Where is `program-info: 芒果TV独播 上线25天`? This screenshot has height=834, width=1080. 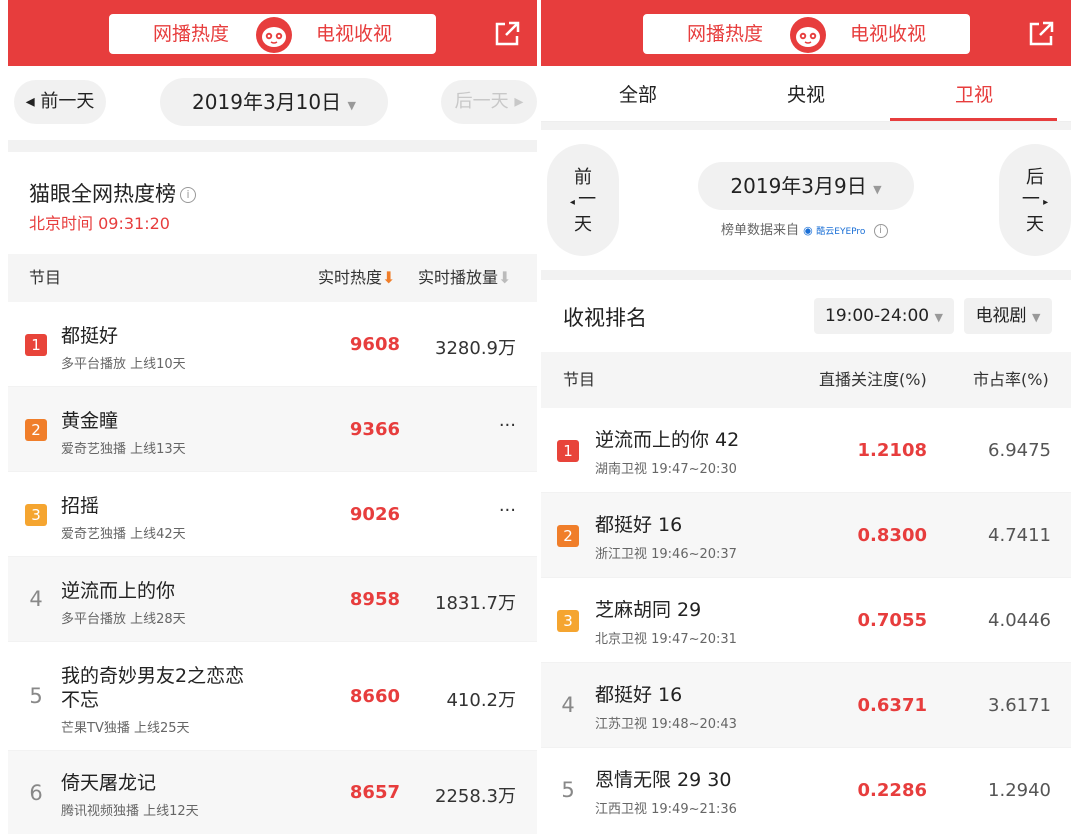
program-info: 芒果TV独播 上线25天 is located at coordinates (125, 728).